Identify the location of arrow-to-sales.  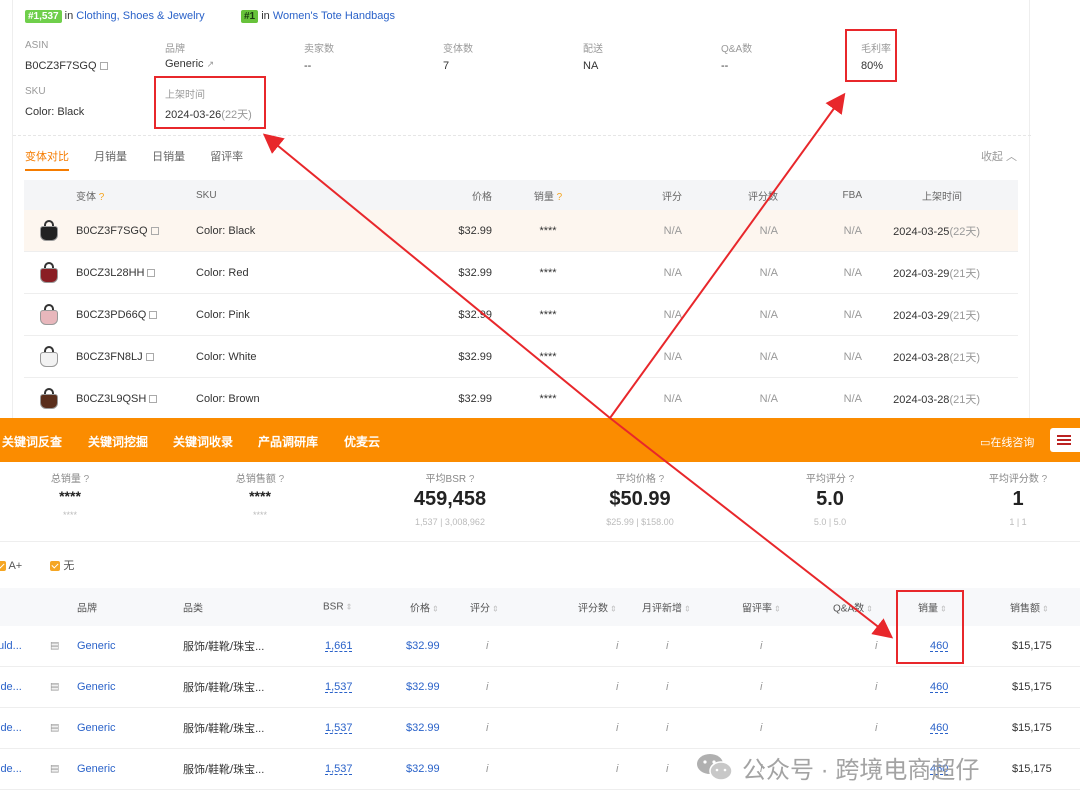
(751, 528).